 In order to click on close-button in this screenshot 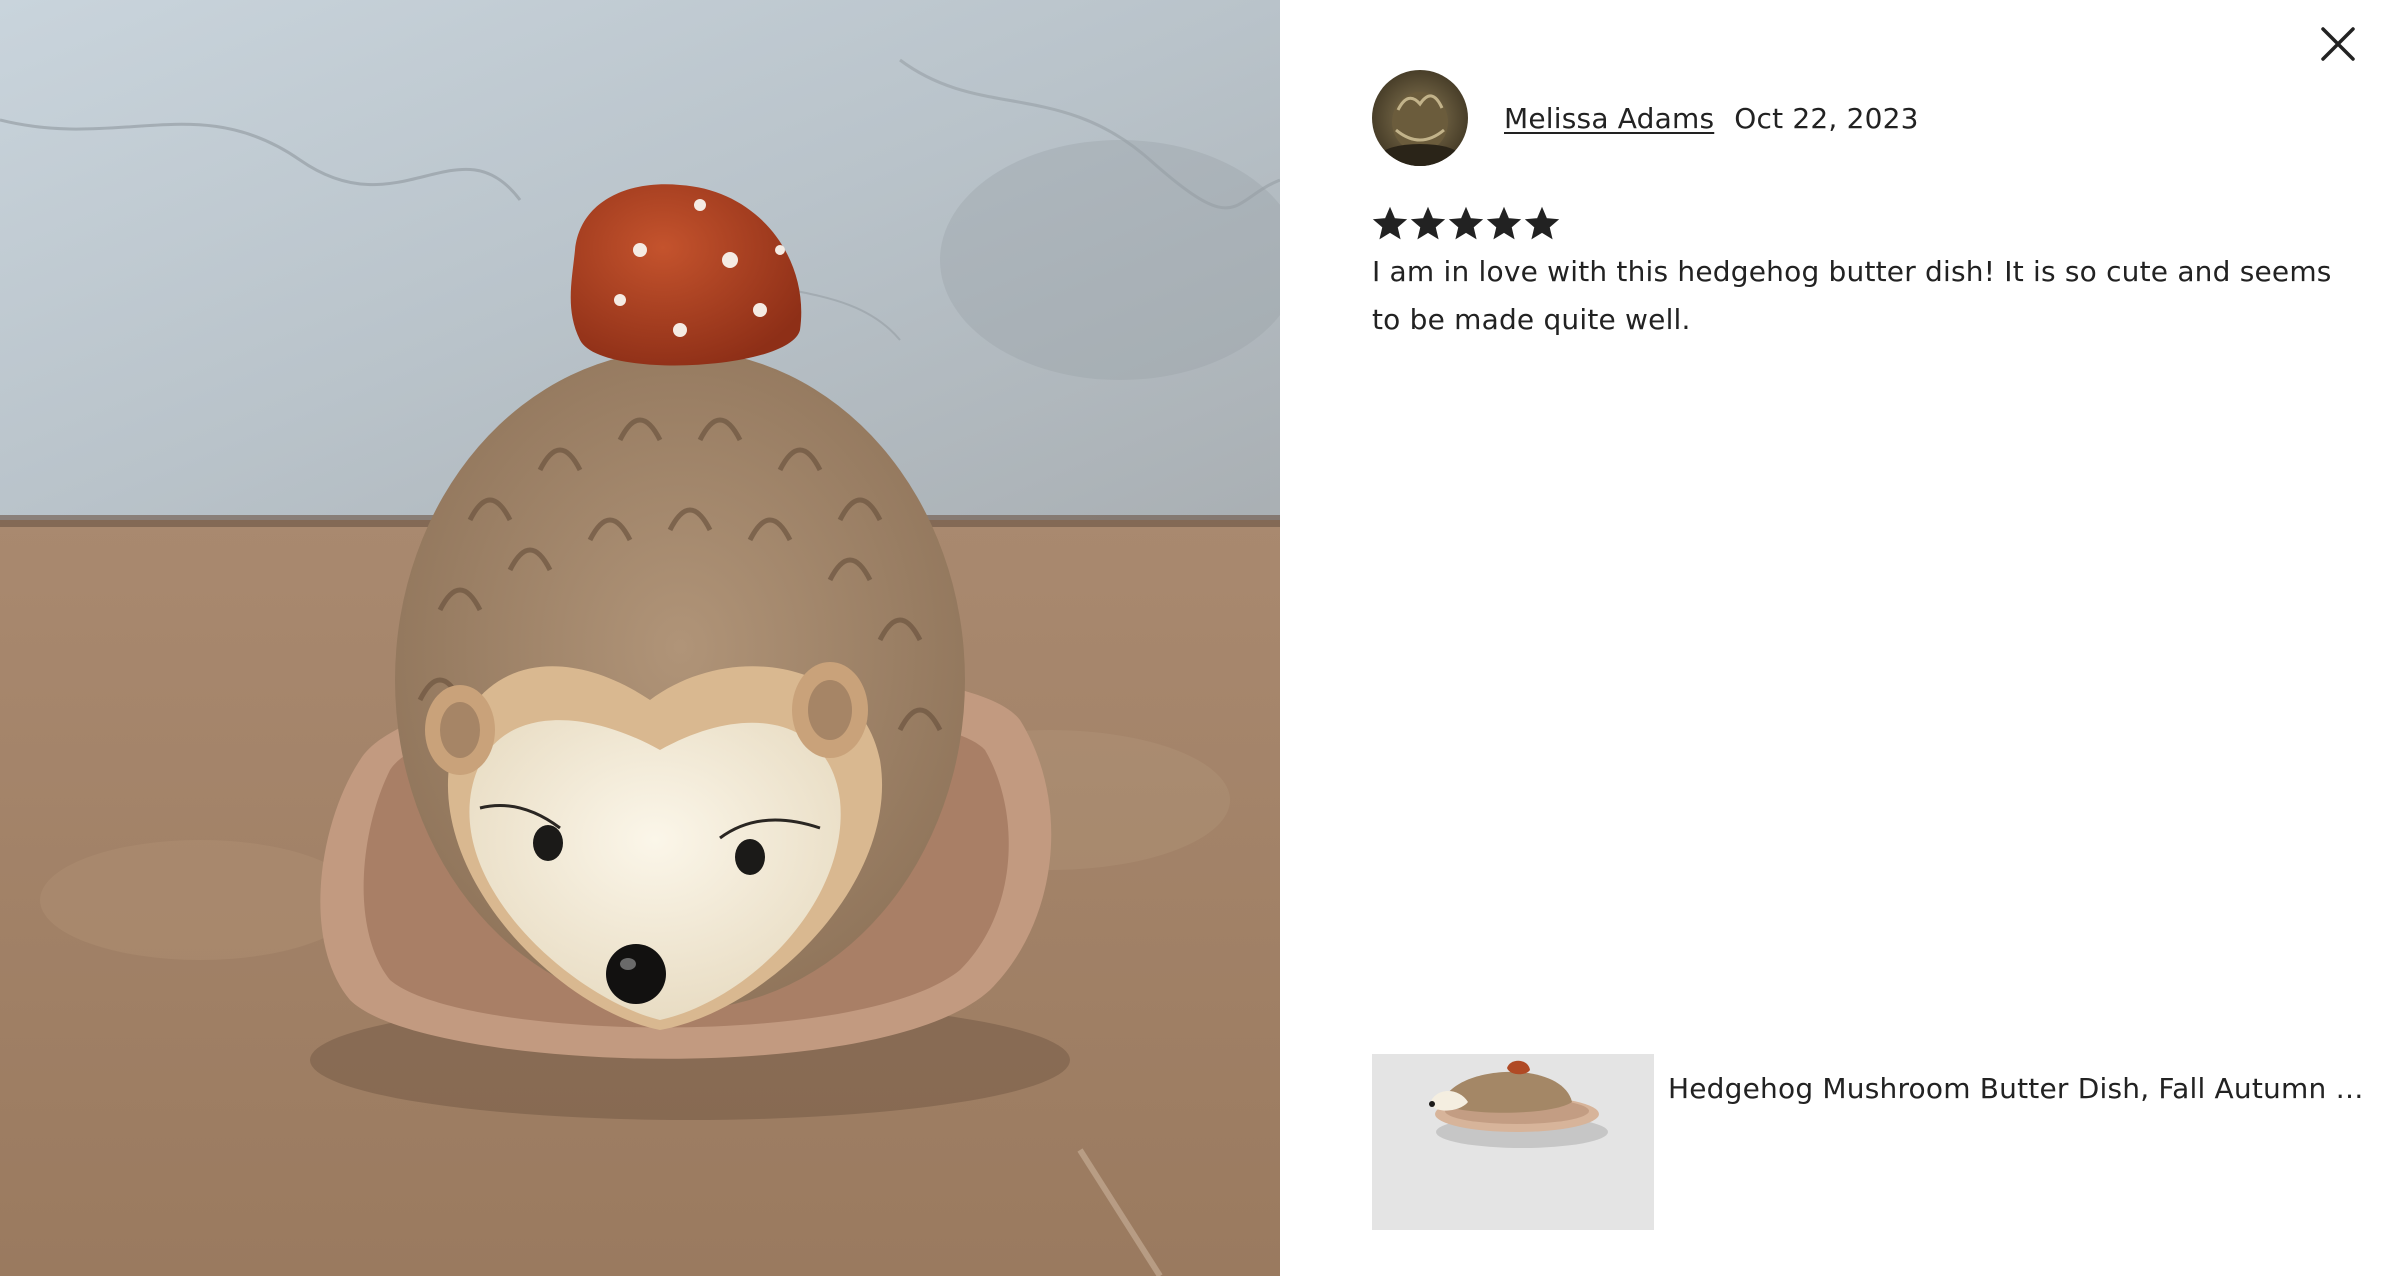, I will do `click(2338, 44)`.